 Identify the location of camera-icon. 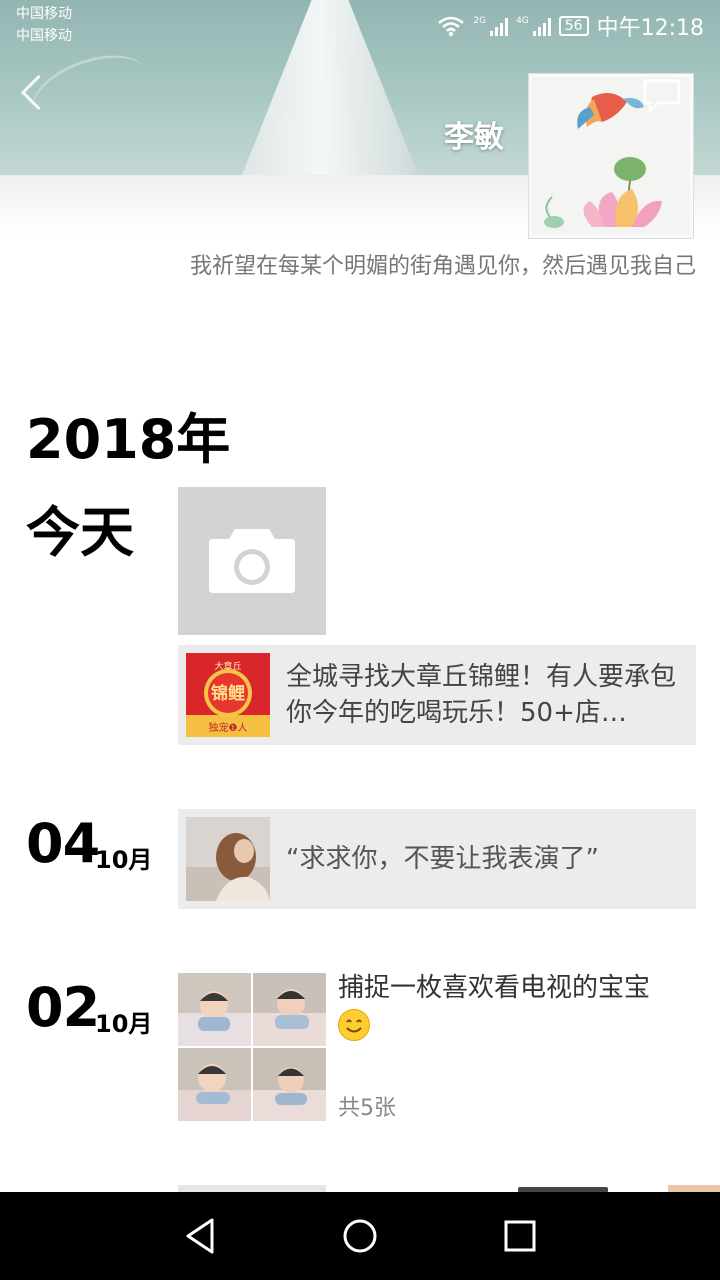
(252, 561).